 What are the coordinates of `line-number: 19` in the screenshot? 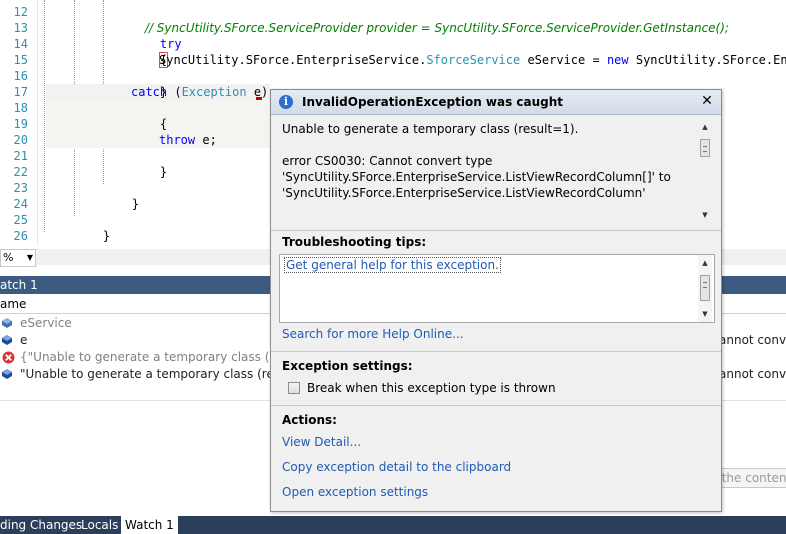 It's located at (20, 124).